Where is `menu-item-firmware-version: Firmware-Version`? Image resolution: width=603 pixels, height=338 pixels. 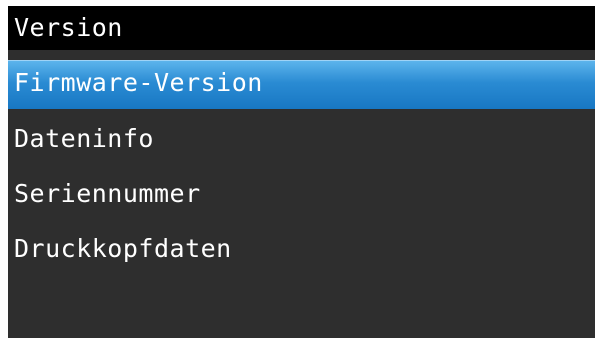 menu-item-firmware-version: Firmware-Version is located at coordinates (301, 84).